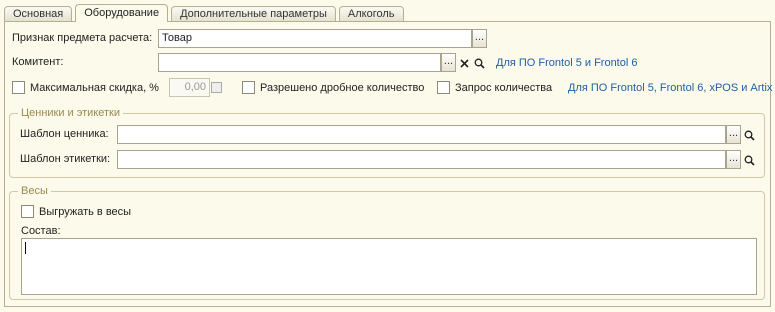 This screenshot has width=775, height=312. Describe the element at coordinates (248, 87) in the screenshot. I see `fractional-quantity-checkbox` at that location.